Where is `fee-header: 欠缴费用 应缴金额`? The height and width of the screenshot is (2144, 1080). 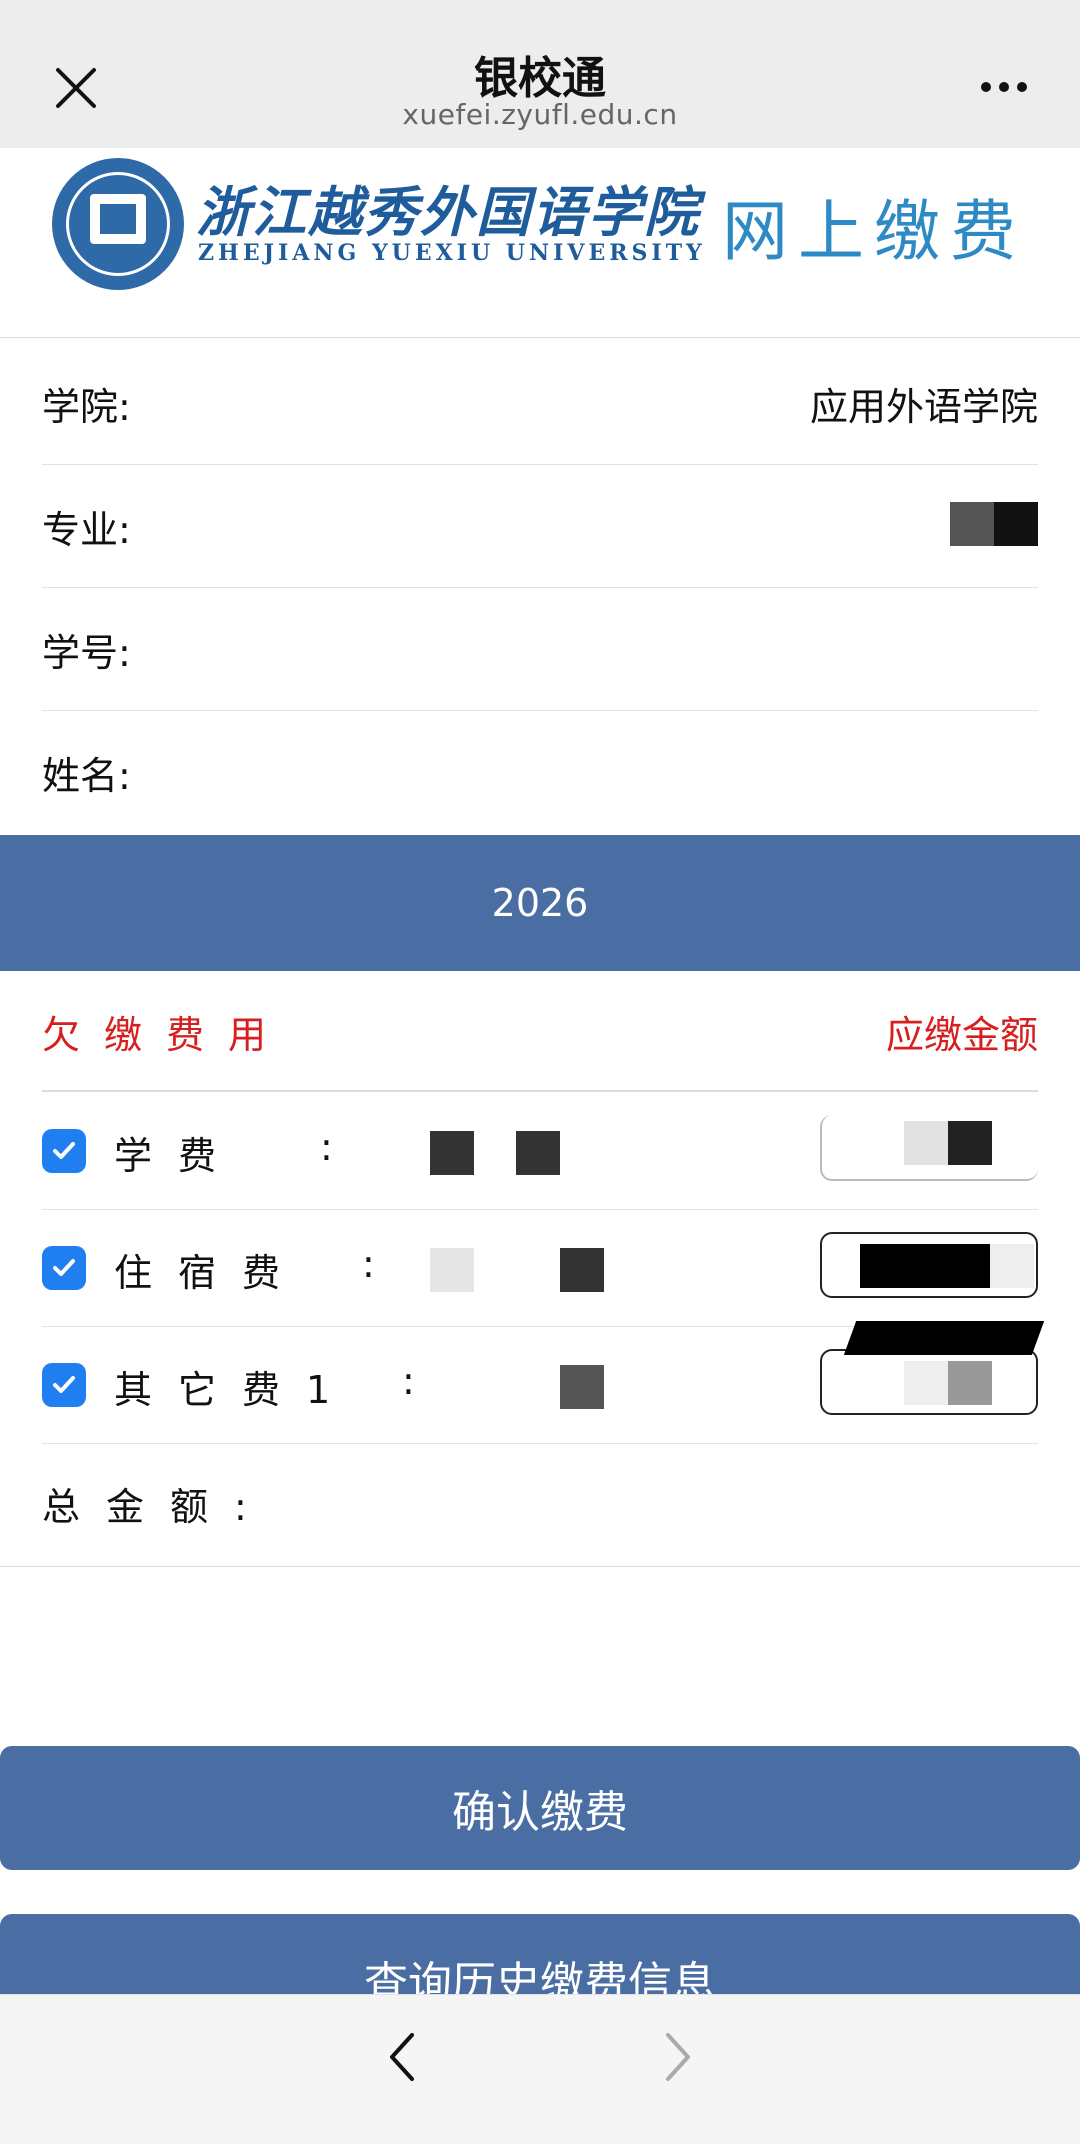 fee-header: 欠缴费用 应缴金额 is located at coordinates (540, 1032).